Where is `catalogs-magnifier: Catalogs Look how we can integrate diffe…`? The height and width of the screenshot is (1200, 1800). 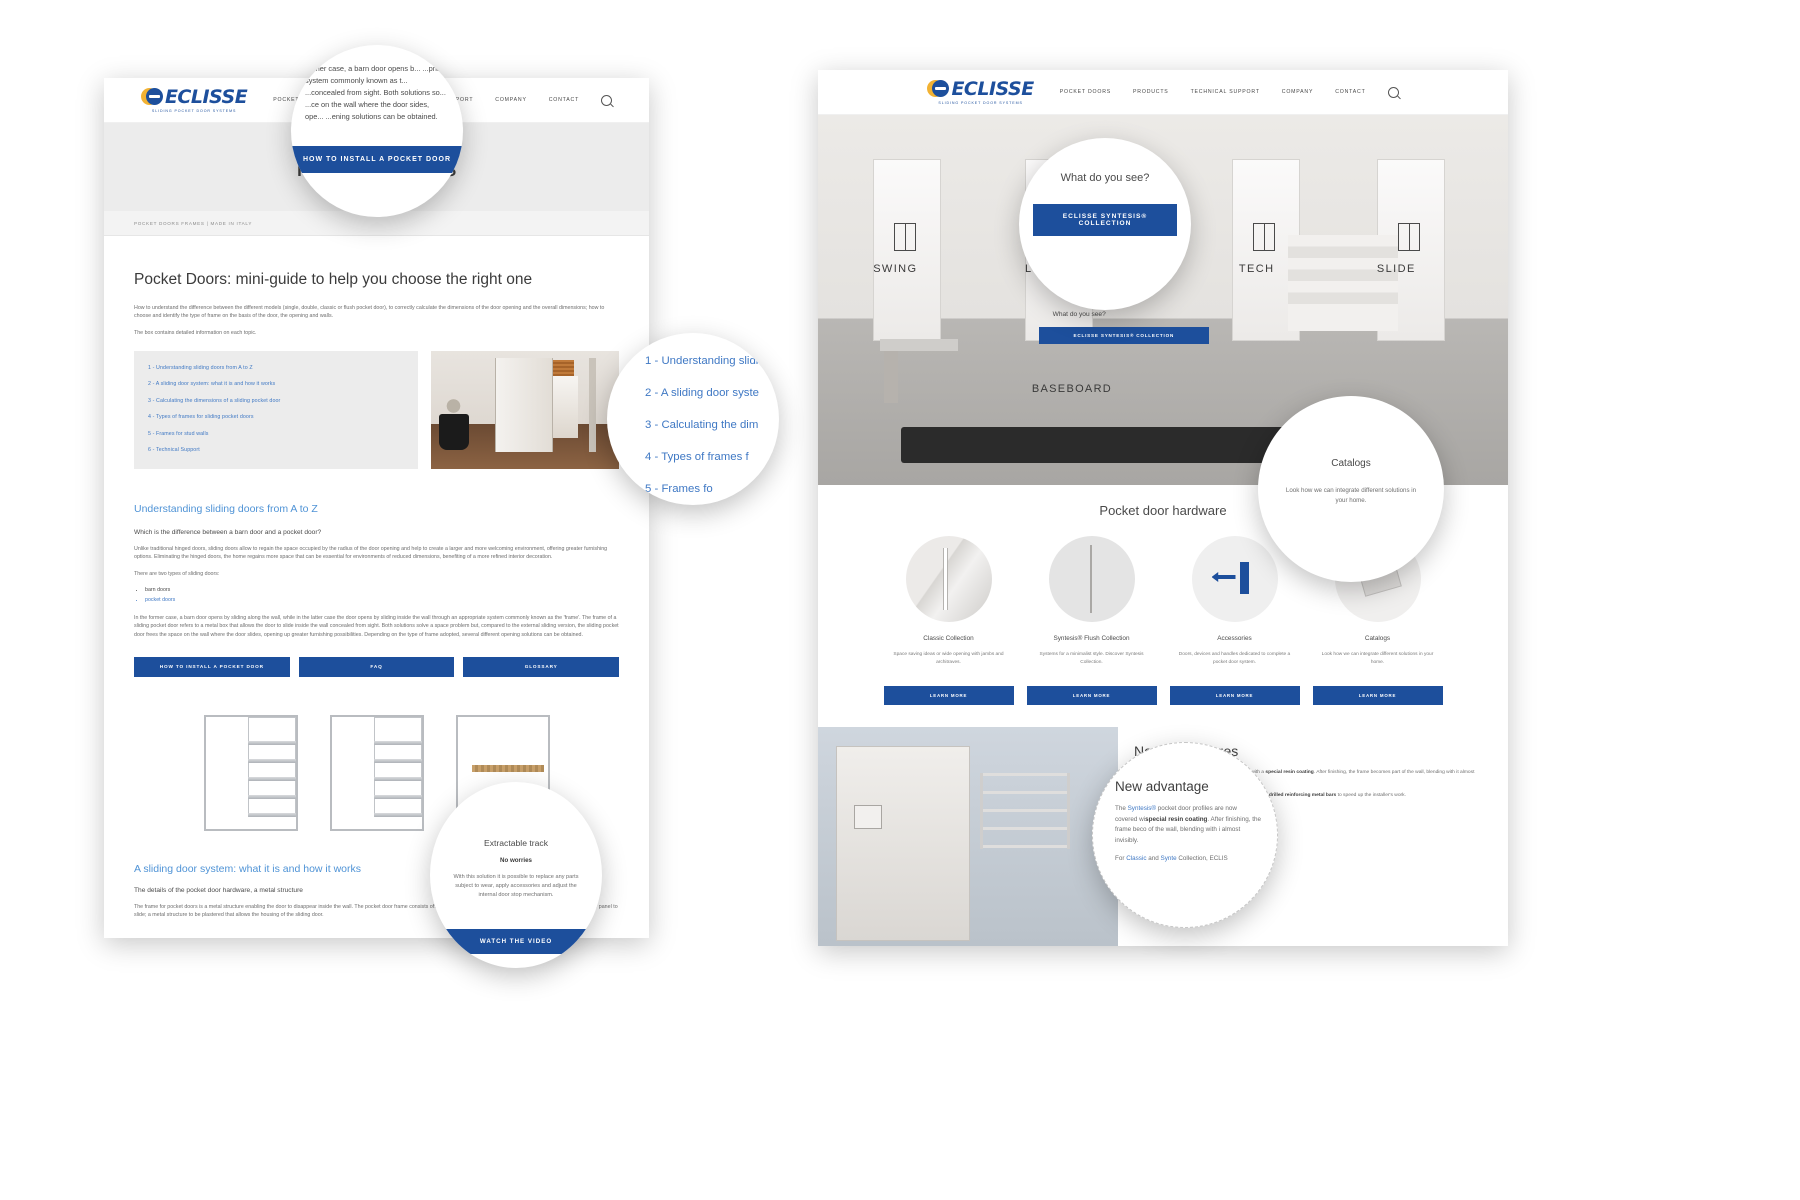 catalogs-magnifier: Catalogs Look how we can integrate diffe… is located at coordinates (1351, 489).